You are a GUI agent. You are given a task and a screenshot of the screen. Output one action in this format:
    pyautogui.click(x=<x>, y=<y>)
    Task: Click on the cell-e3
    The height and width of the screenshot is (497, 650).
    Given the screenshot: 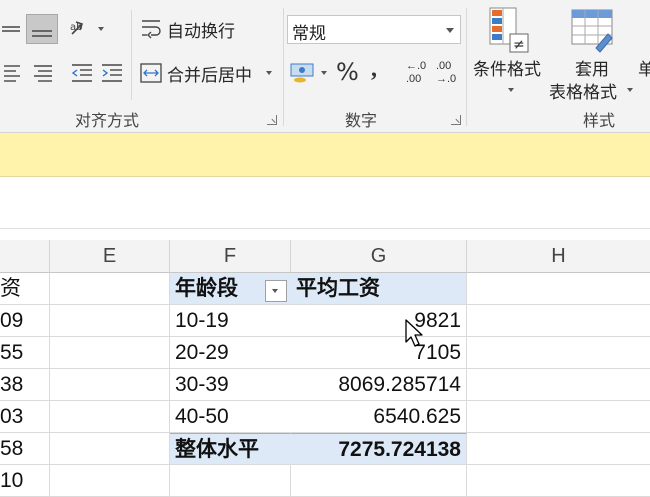 What is the action you would take?
    pyautogui.click(x=110, y=353)
    